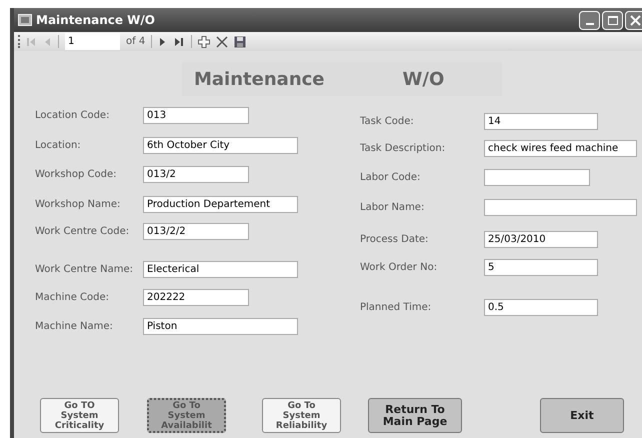  I want to click on input-field: Electerical, so click(220, 269).